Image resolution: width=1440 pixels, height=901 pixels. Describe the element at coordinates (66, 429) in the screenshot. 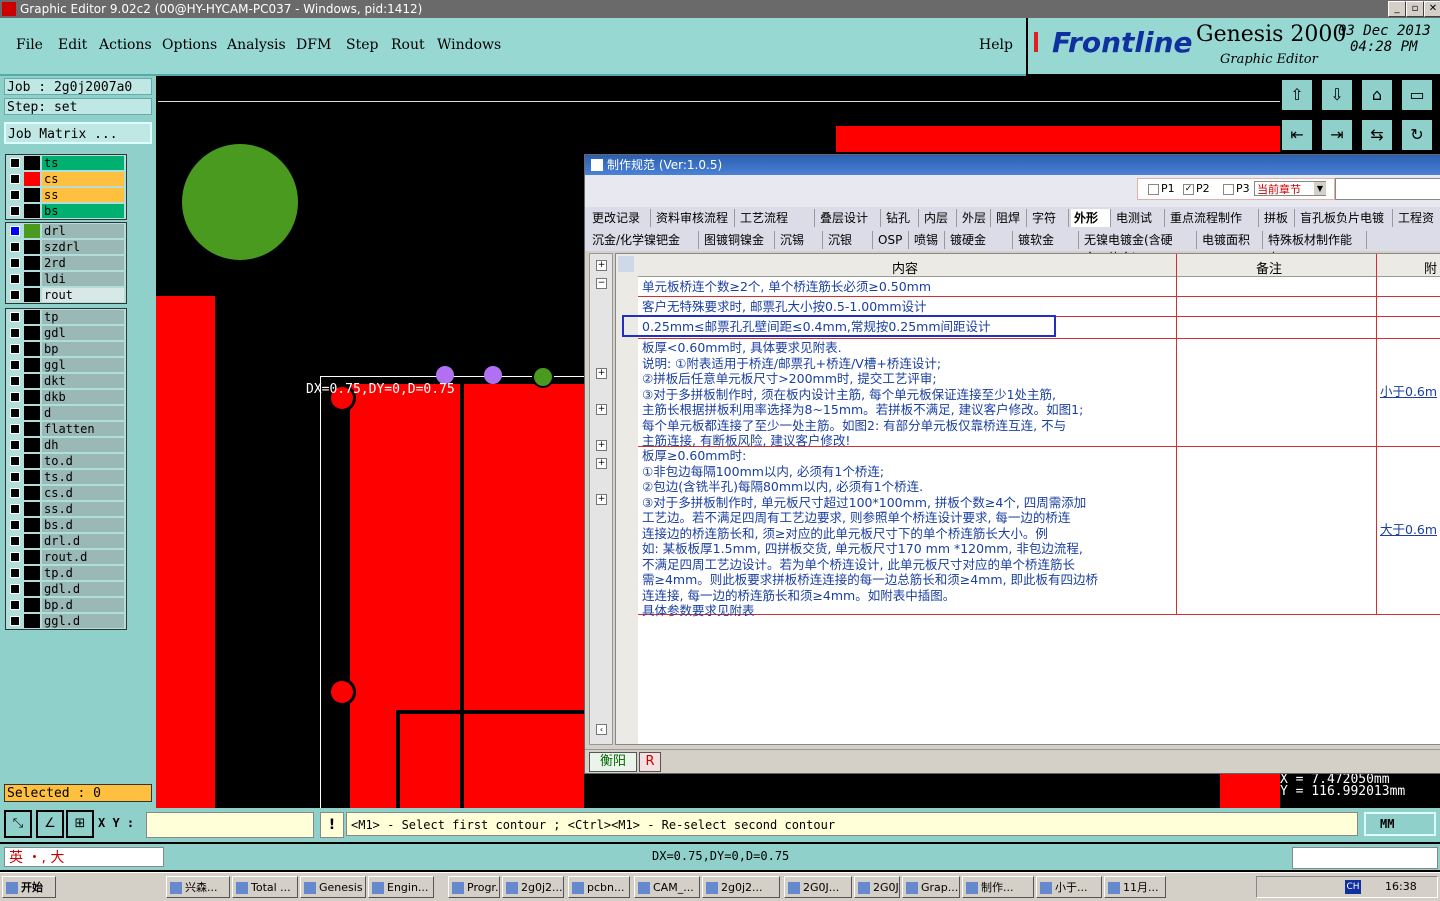

I see `layer-row-flatten: flatten` at that location.